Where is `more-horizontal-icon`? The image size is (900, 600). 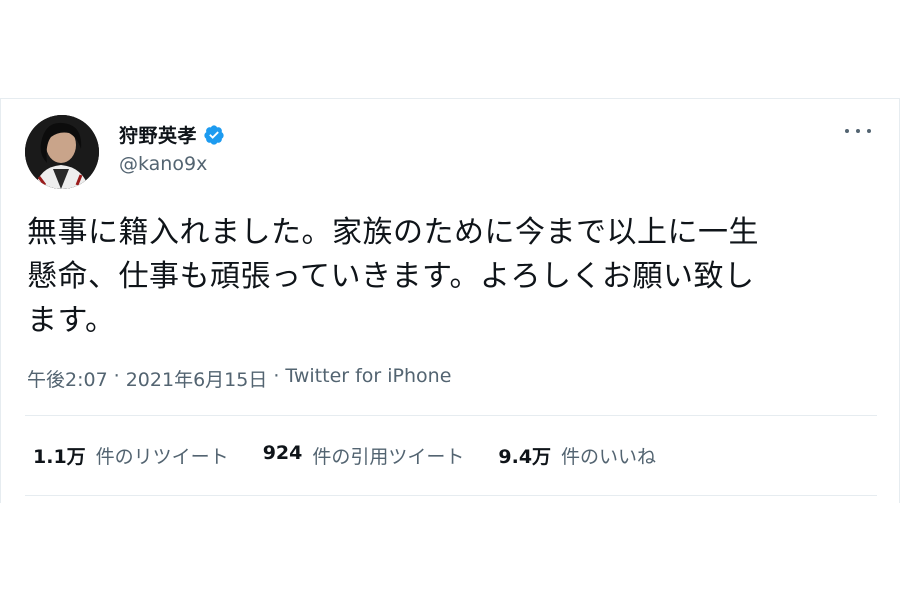 more-horizontal-icon is located at coordinates (858, 131).